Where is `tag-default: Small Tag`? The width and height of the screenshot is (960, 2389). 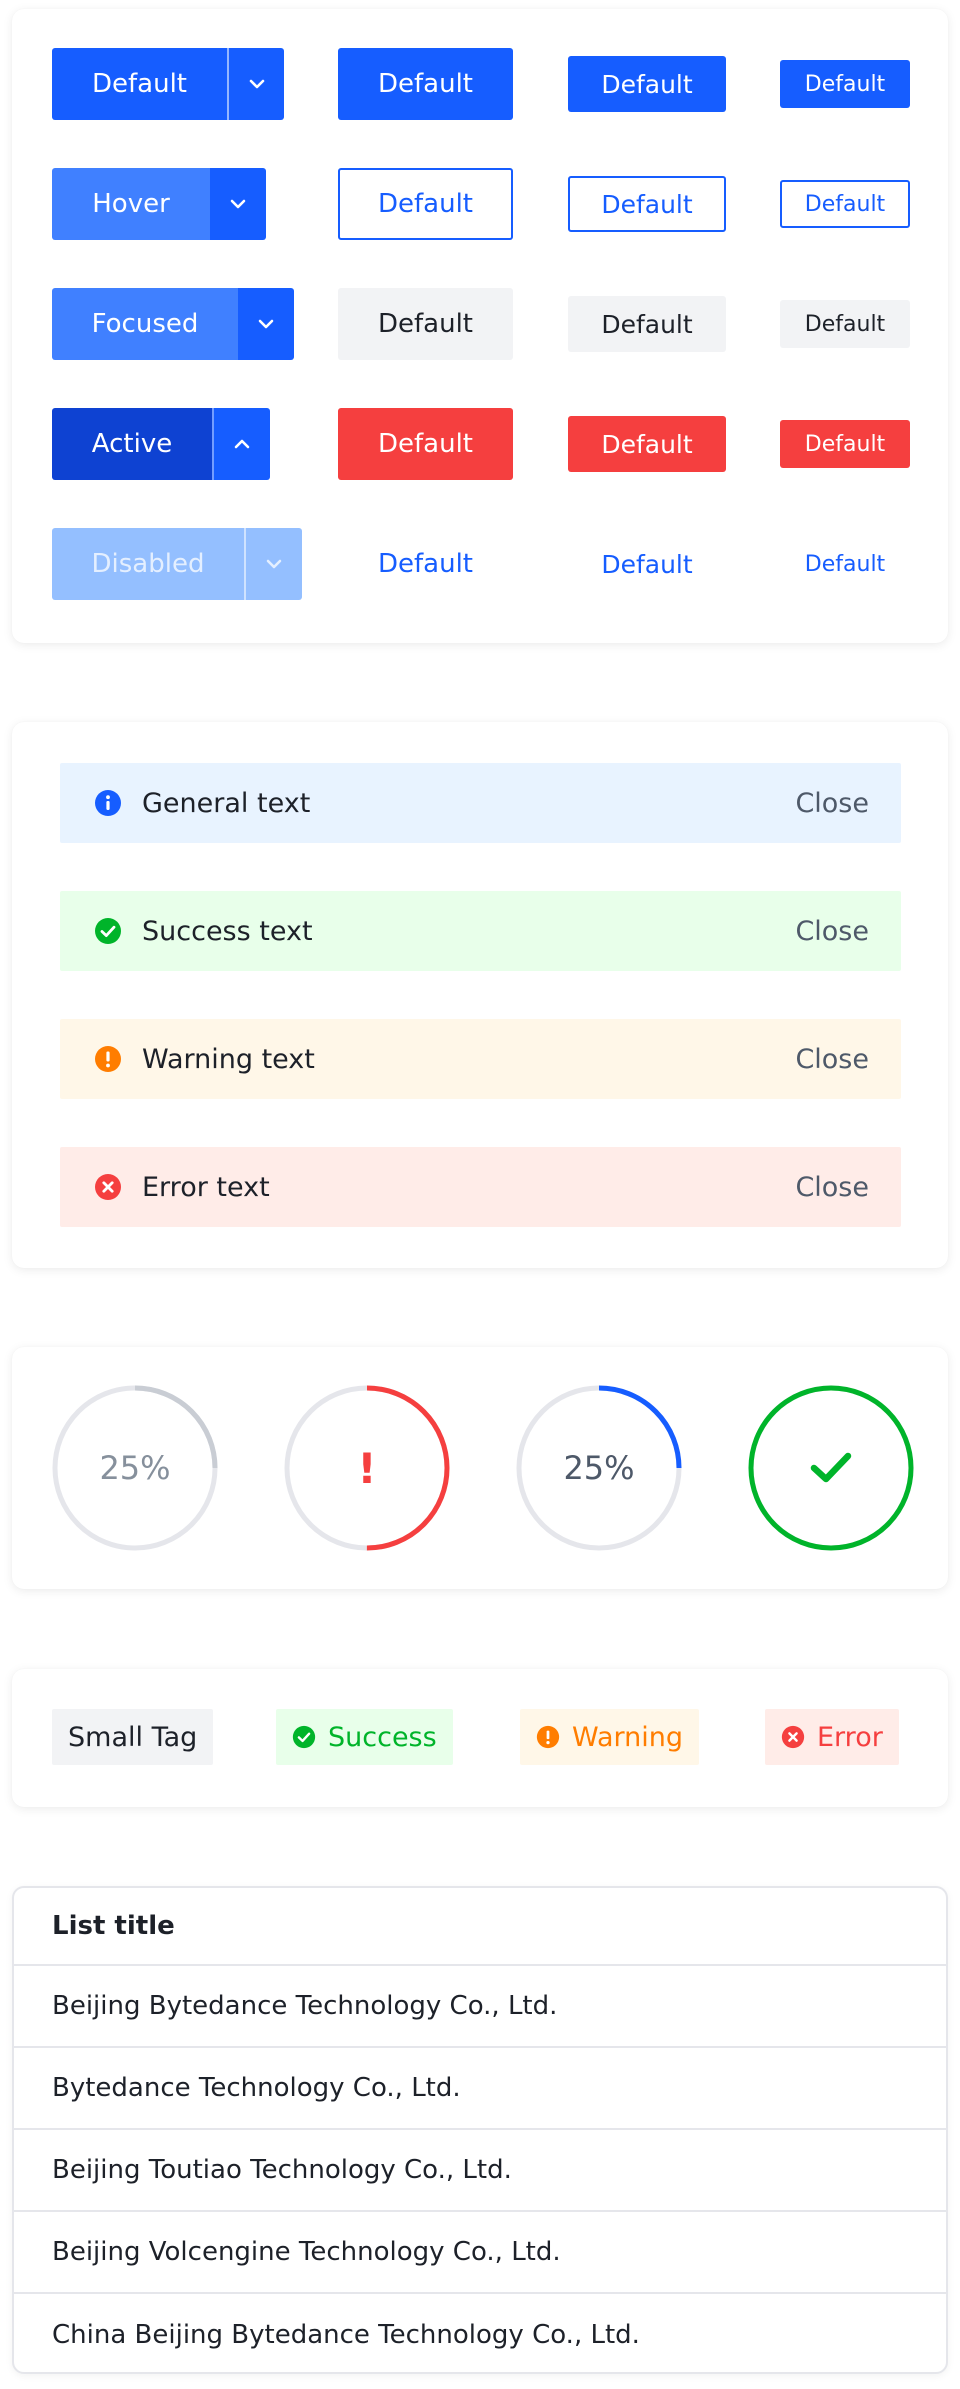
tag-default: Small Tag is located at coordinates (133, 1737).